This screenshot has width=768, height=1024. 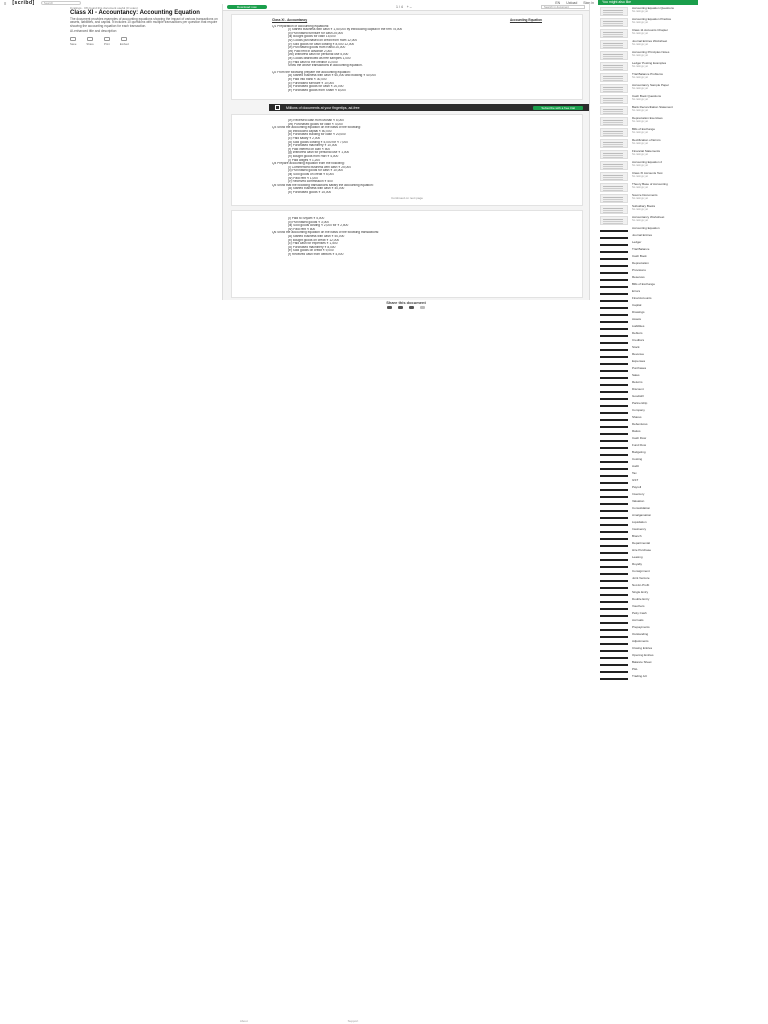 What do you see at coordinates (683, 264) in the screenshot?
I see `related-link: Depreciation` at bounding box center [683, 264].